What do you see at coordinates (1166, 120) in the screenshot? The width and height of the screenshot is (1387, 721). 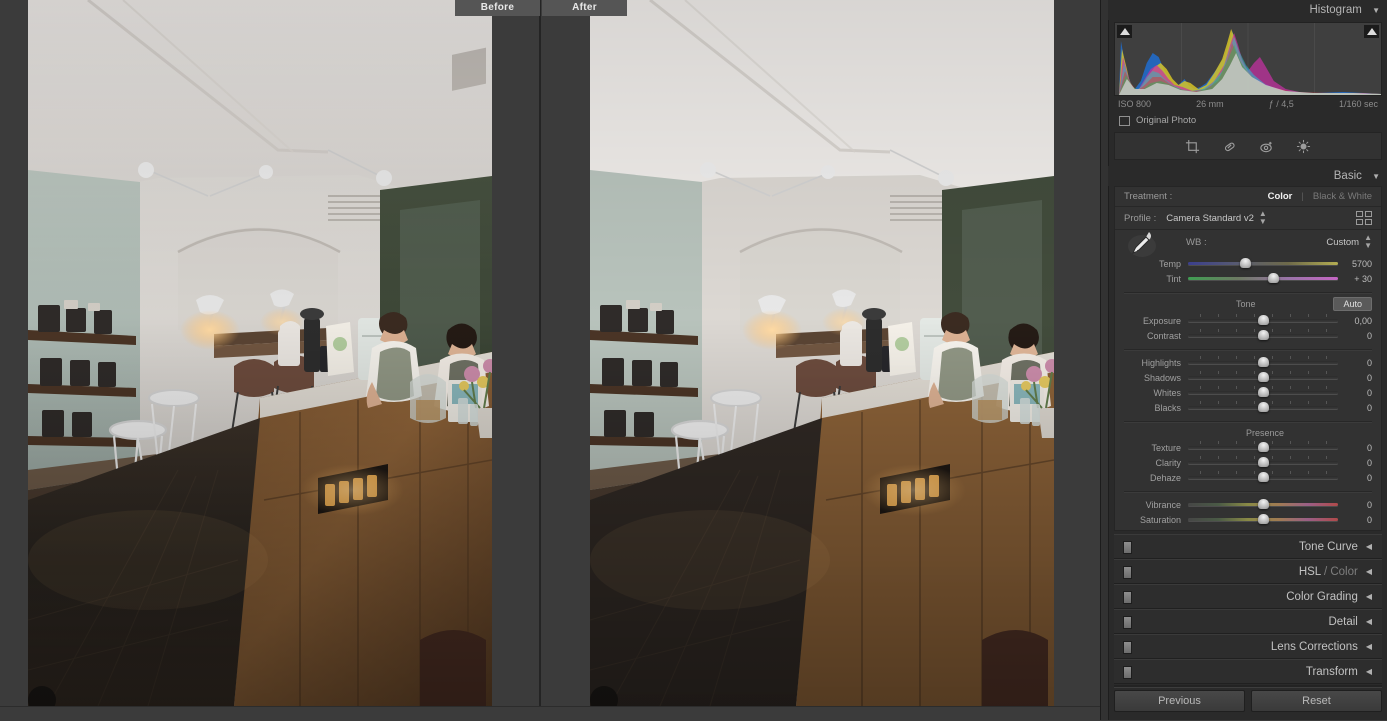 I see `original-photo-label: Original Photo` at bounding box center [1166, 120].